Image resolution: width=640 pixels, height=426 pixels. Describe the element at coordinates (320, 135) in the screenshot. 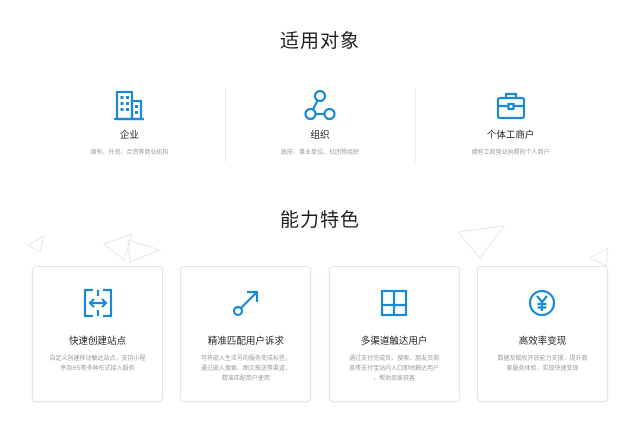

I see `audience-name: 组织` at that location.